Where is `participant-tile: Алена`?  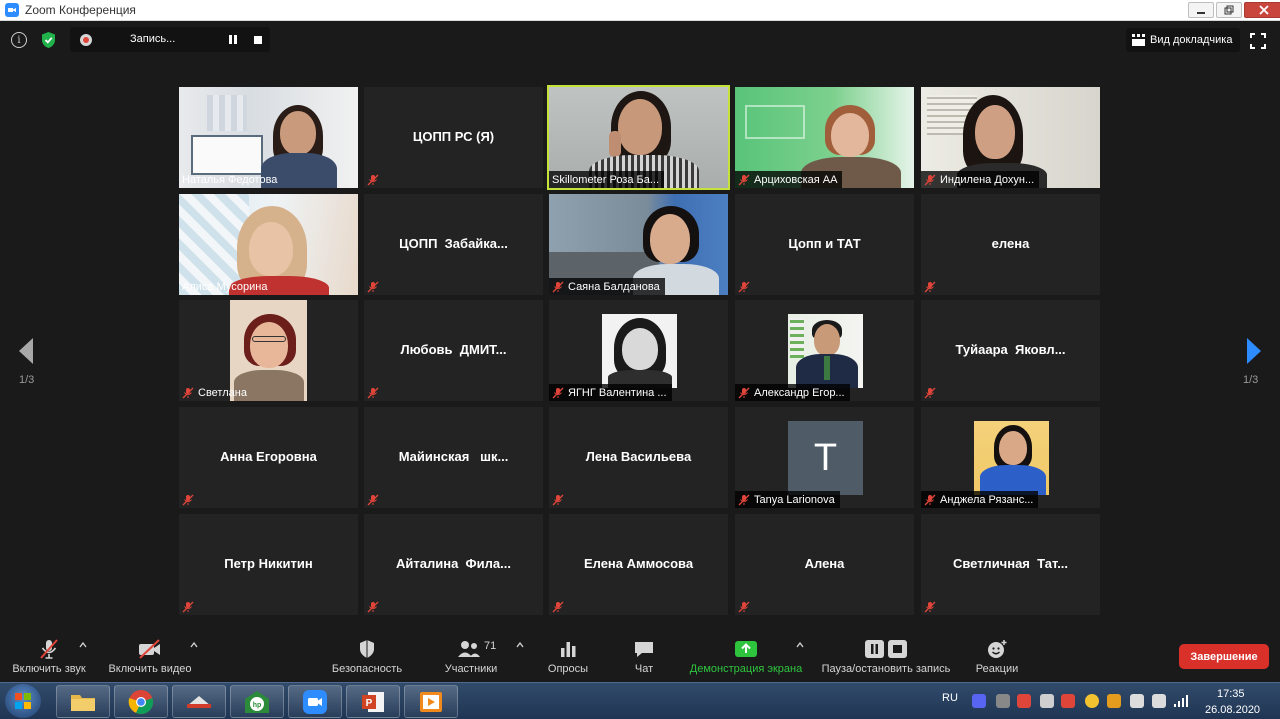
participant-tile: Алена is located at coordinates (824, 564).